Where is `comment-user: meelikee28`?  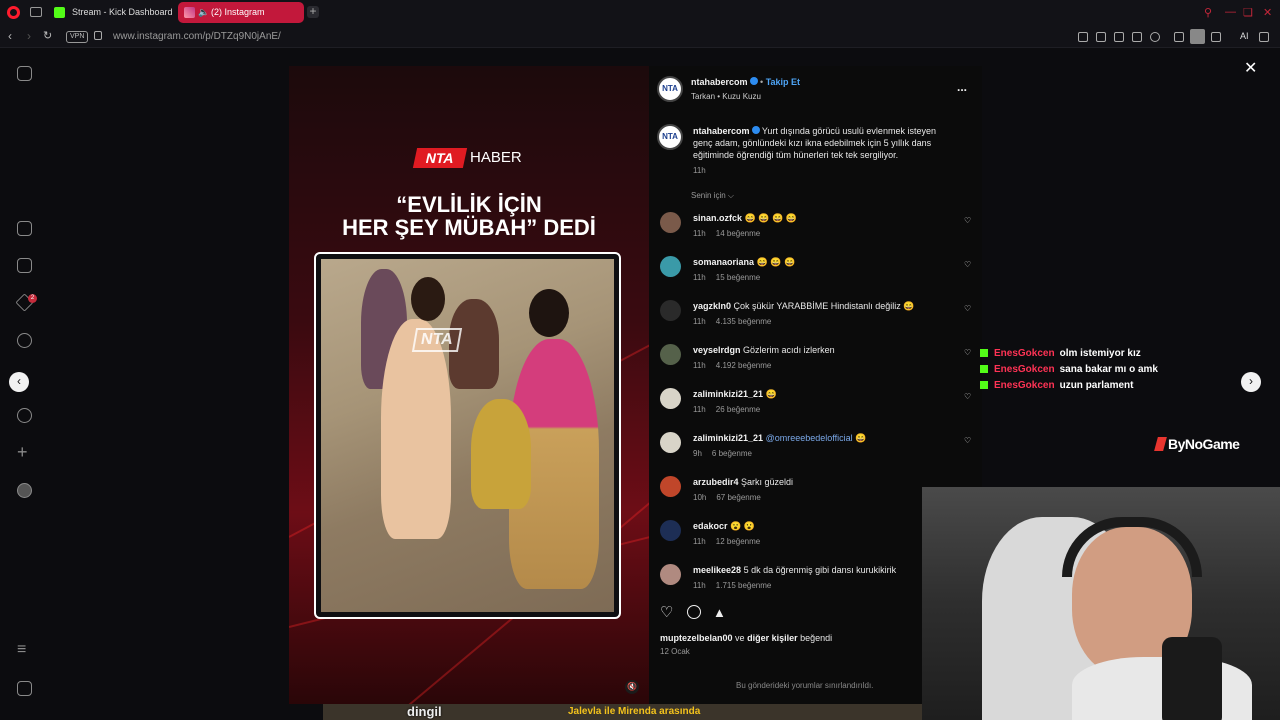 comment-user: meelikee28 is located at coordinates (717, 570).